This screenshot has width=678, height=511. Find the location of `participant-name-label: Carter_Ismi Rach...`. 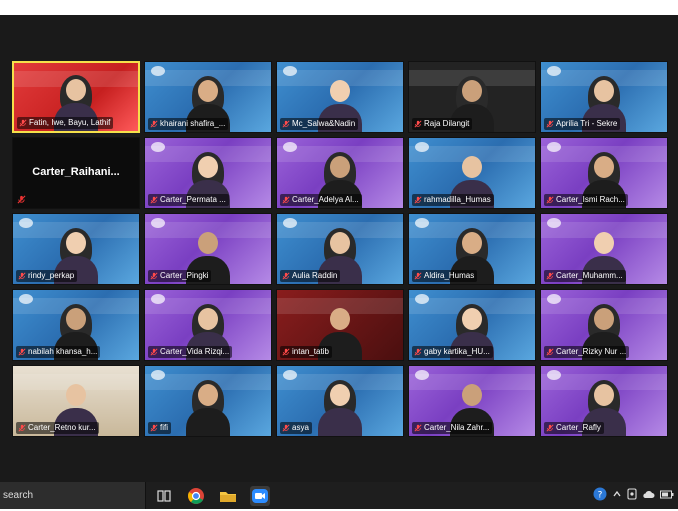

participant-name-label: Carter_Ismi Rach... is located at coordinates (586, 200).